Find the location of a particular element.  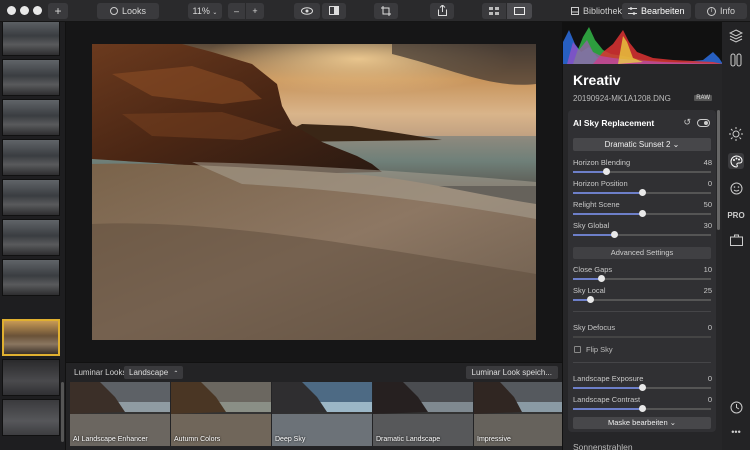

sky-preset-select: Dramatic Sunset 2 ⌄ is located at coordinates (642, 144).